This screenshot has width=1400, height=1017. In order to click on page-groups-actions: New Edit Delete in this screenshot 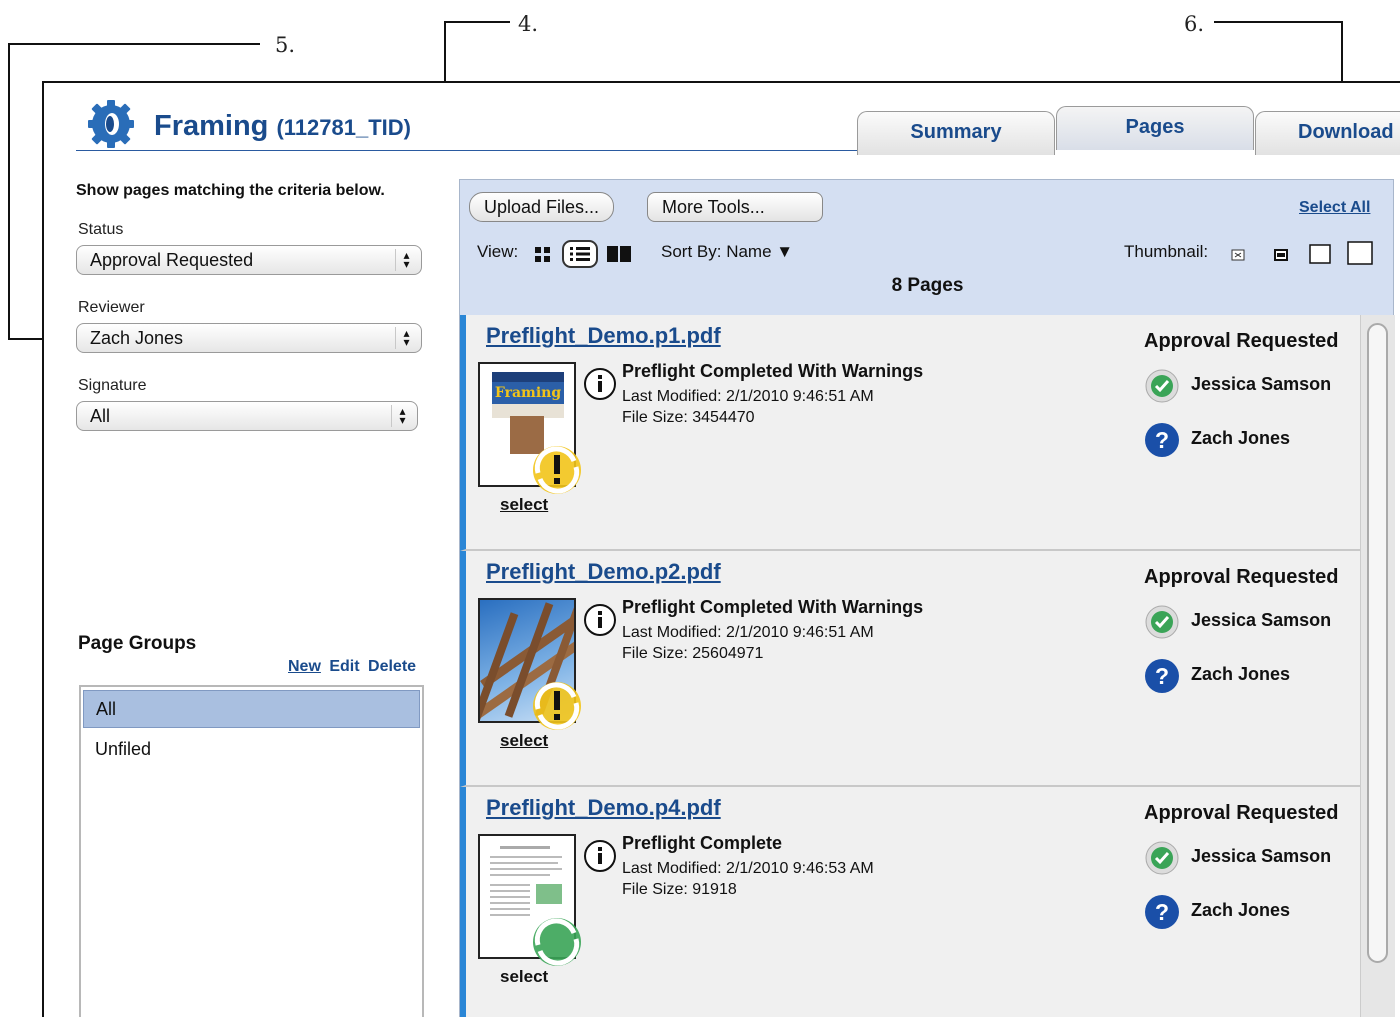, I will do `click(350, 667)`.